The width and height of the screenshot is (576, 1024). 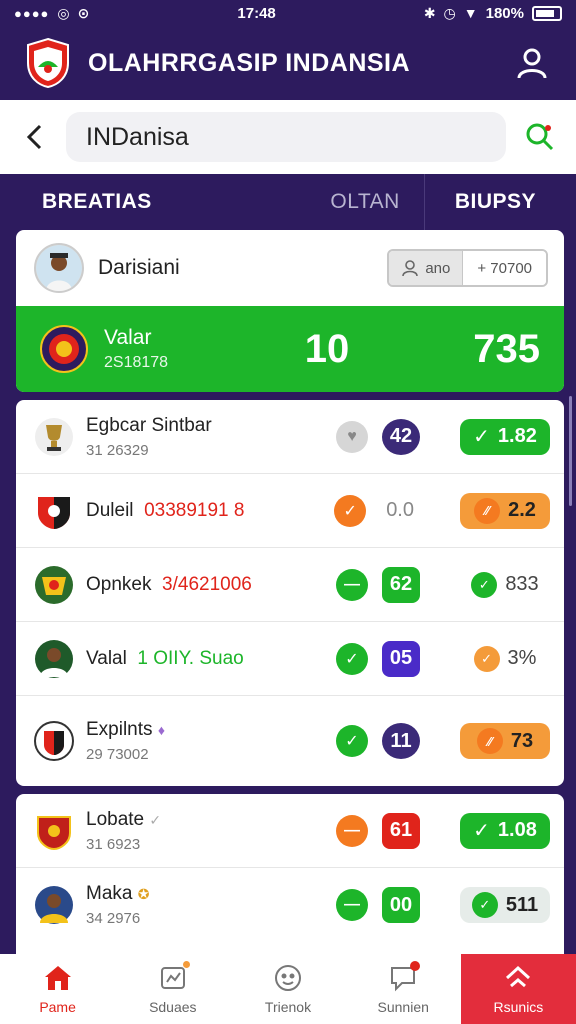 I want to click on row-name-text: Lobate, so click(x=115, y=819).